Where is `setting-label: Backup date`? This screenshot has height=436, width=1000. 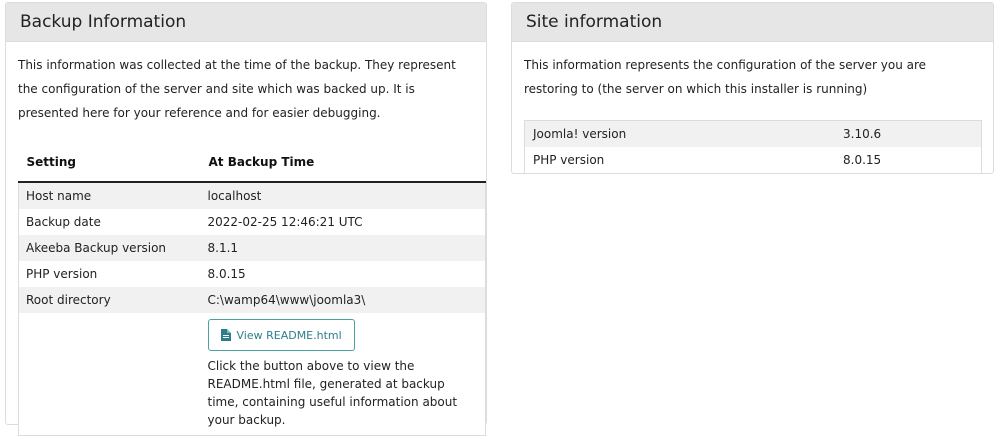 setting-label: Backup date is located at coordinates (109, 222).